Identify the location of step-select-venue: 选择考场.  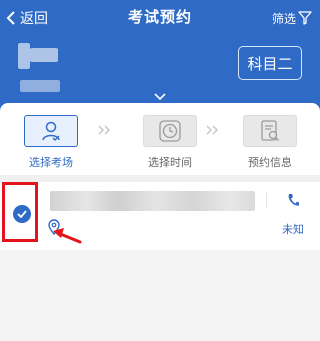
(51, 142).